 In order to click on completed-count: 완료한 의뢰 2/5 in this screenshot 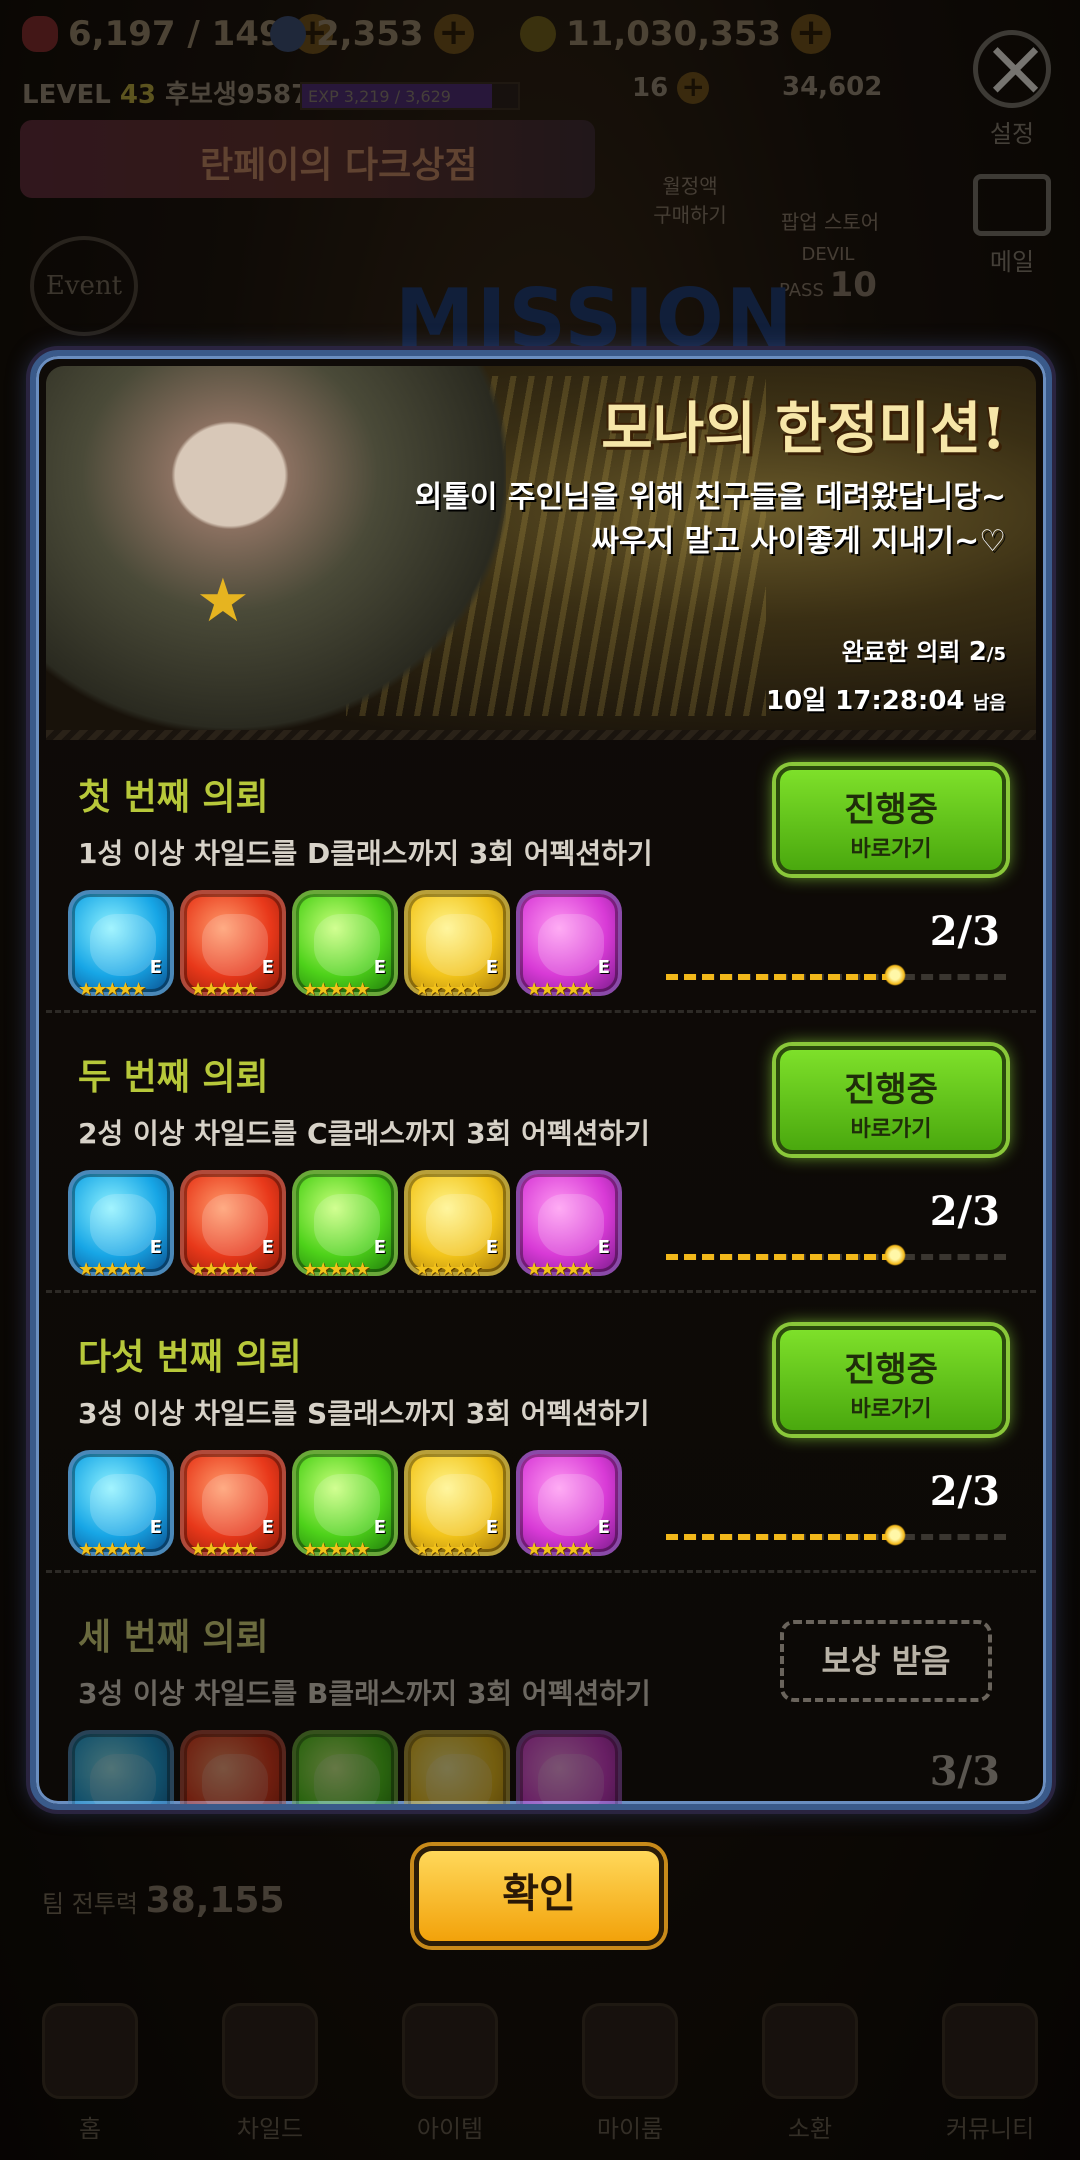, I will do `click(923, 652)`.